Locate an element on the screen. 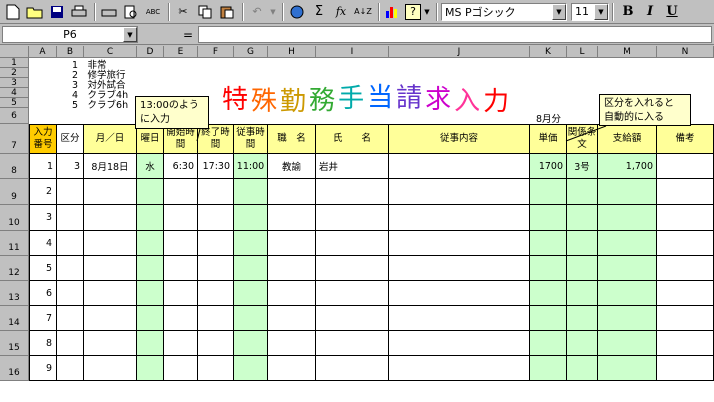 This screenshot has height=402, width=714. row-header-6: 6 is located at coordinates (14, 116).